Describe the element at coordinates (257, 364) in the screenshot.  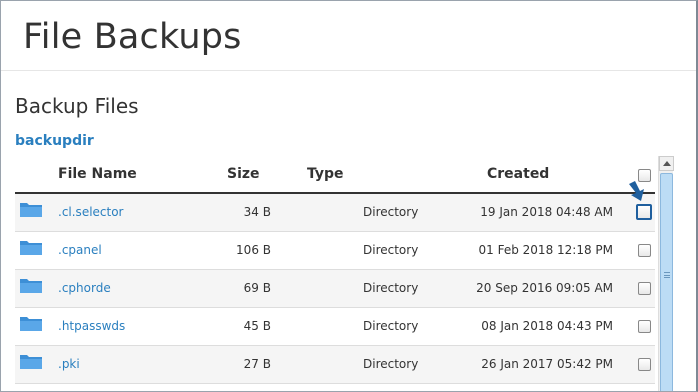
I see `file-size: 27 B` at that location.